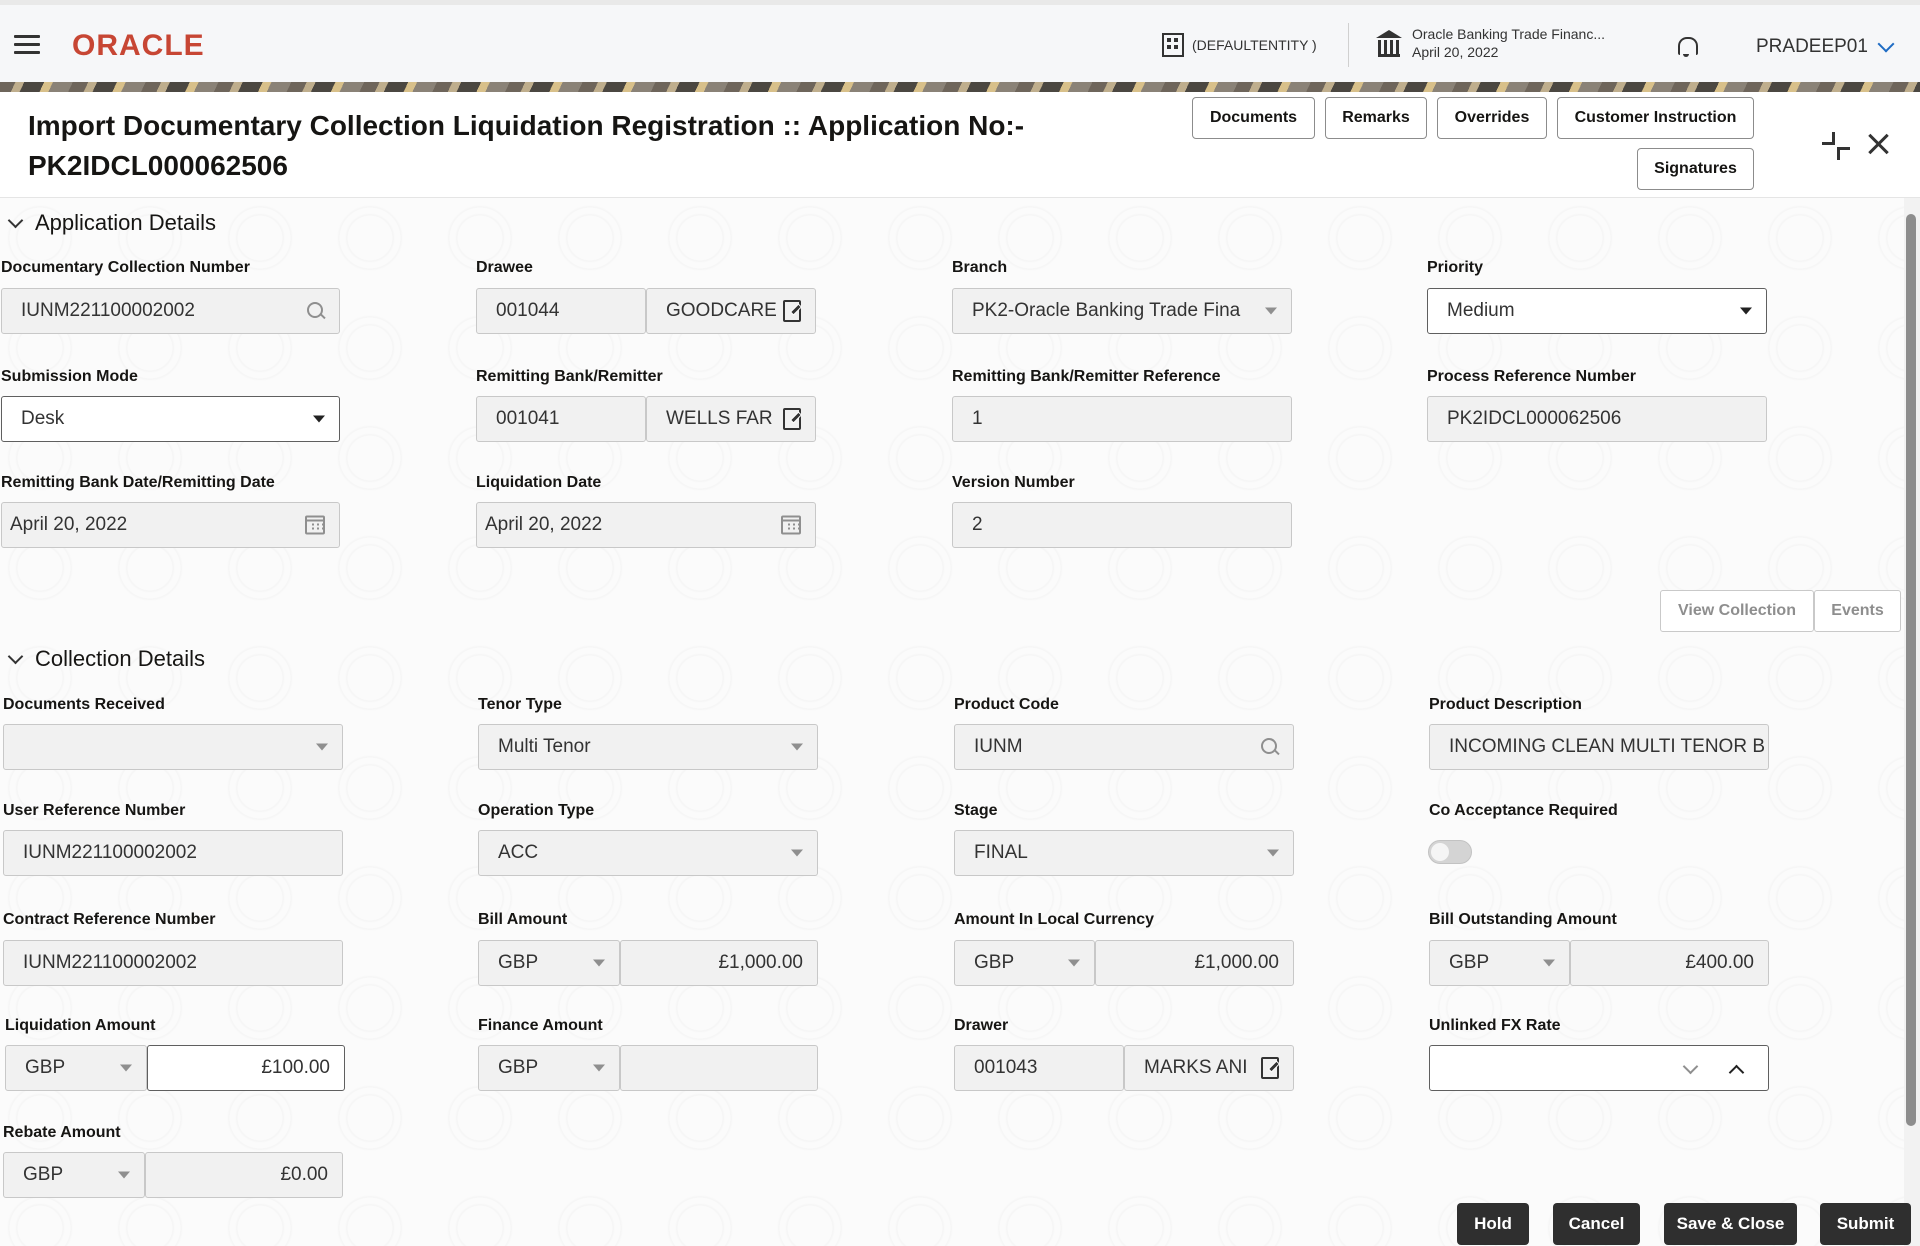  What do you see at coordinates (719, 419) in the screenshot?
I see `field-value: WELLS FAR` at bounding box center [719, 419].